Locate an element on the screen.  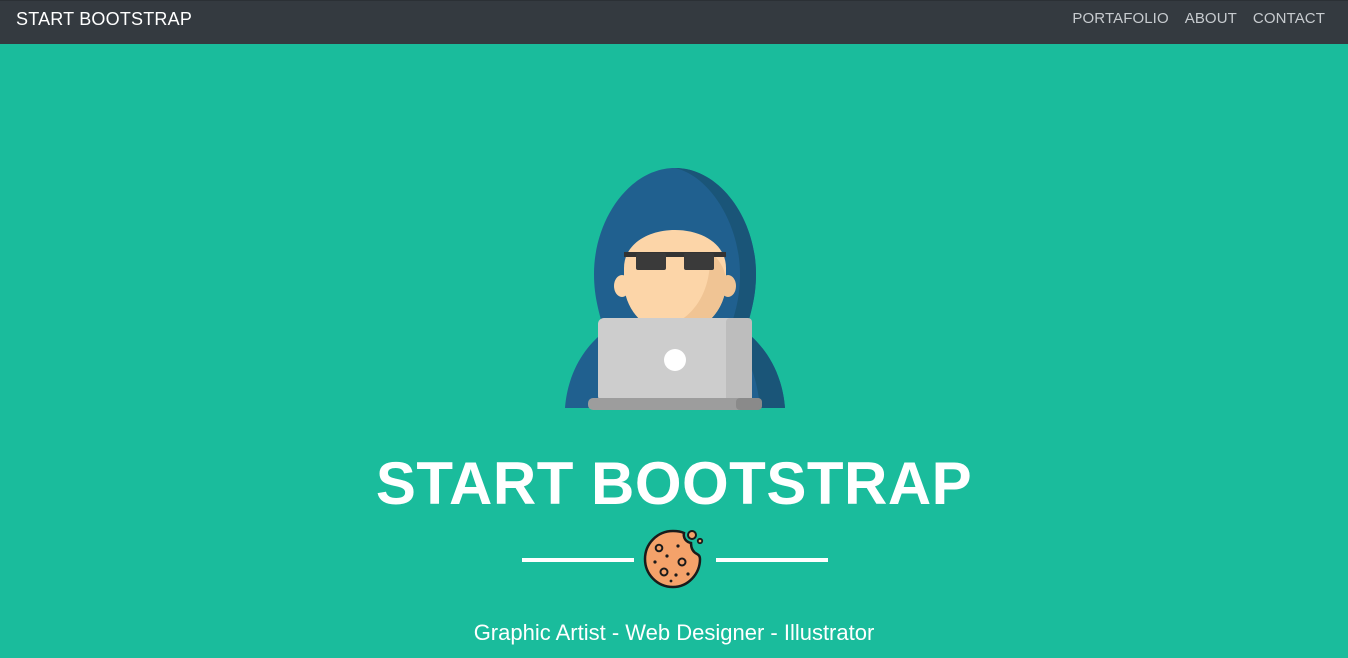
nav-links: PORTAFOLIO ABOUT CONTACT is located at coordinates (1198, 19).